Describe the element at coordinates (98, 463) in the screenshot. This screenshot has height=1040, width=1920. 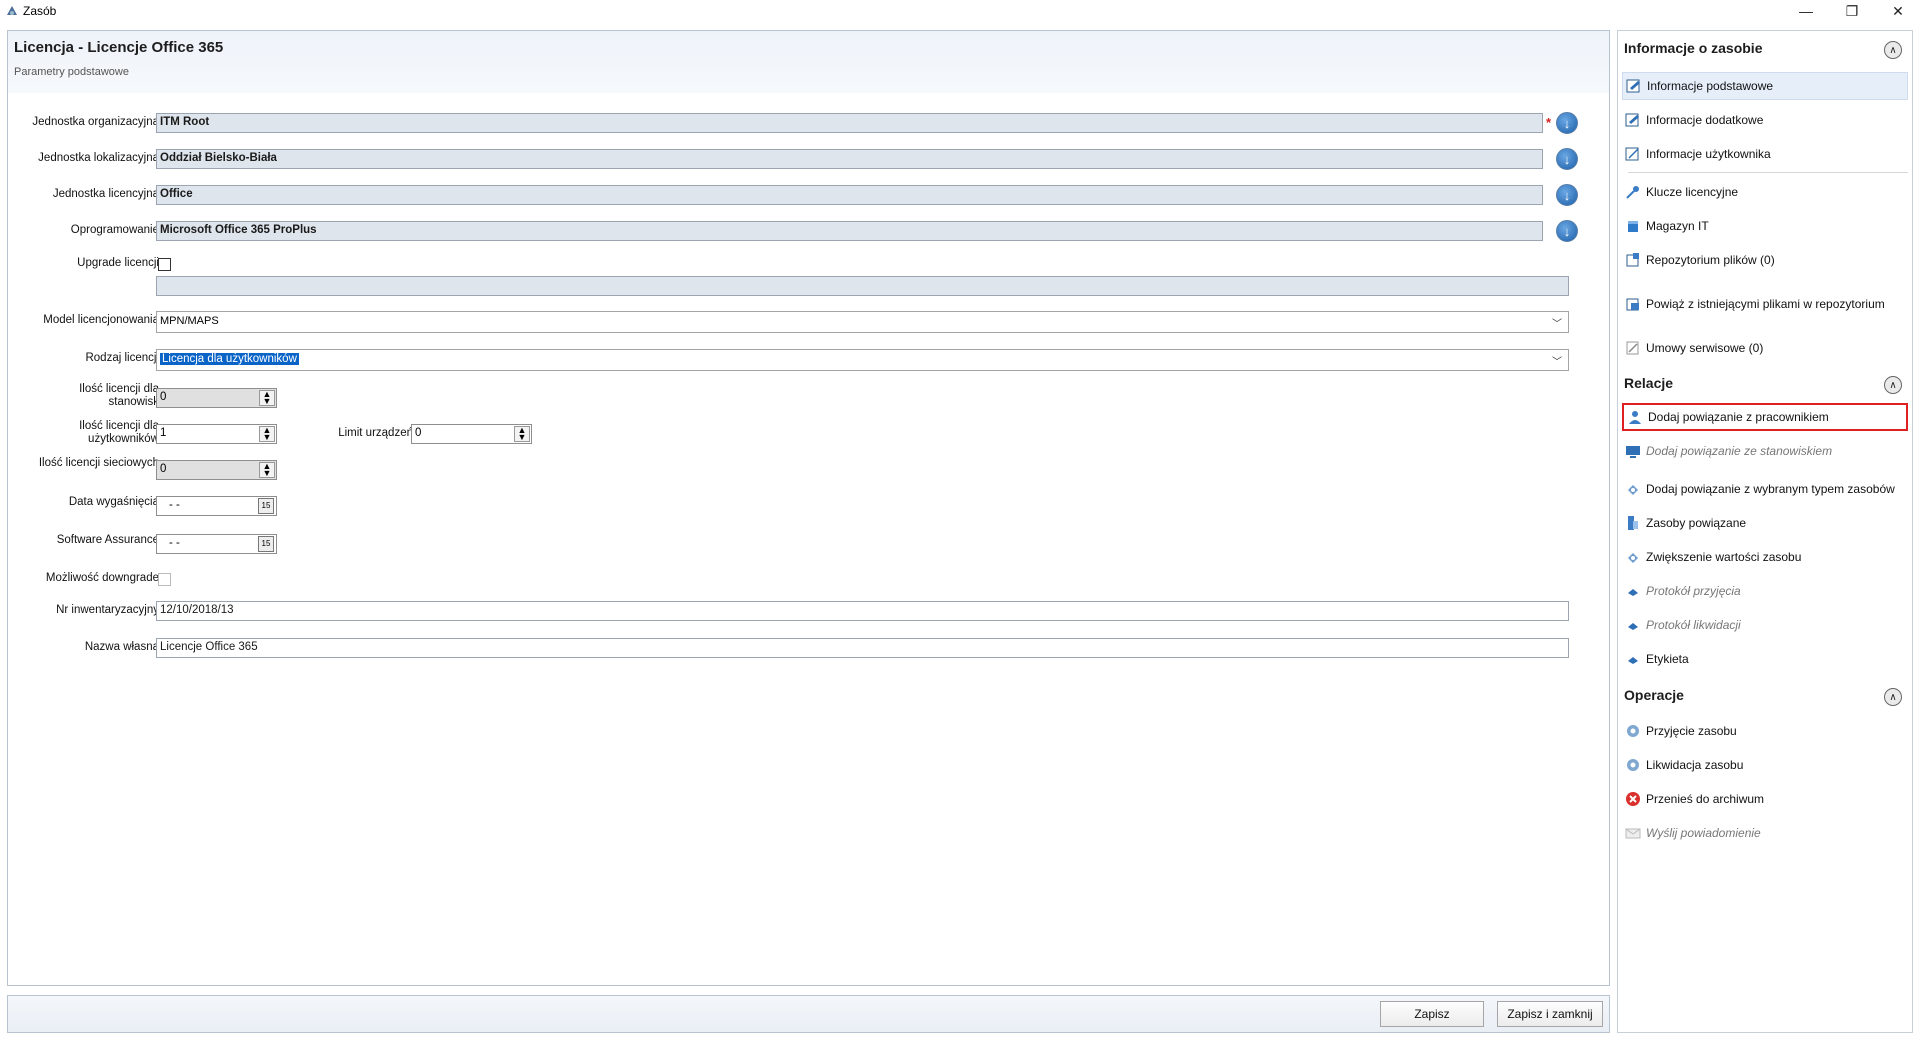
I see `qty-network-label: Ilość licencji sieciowych` at that location.